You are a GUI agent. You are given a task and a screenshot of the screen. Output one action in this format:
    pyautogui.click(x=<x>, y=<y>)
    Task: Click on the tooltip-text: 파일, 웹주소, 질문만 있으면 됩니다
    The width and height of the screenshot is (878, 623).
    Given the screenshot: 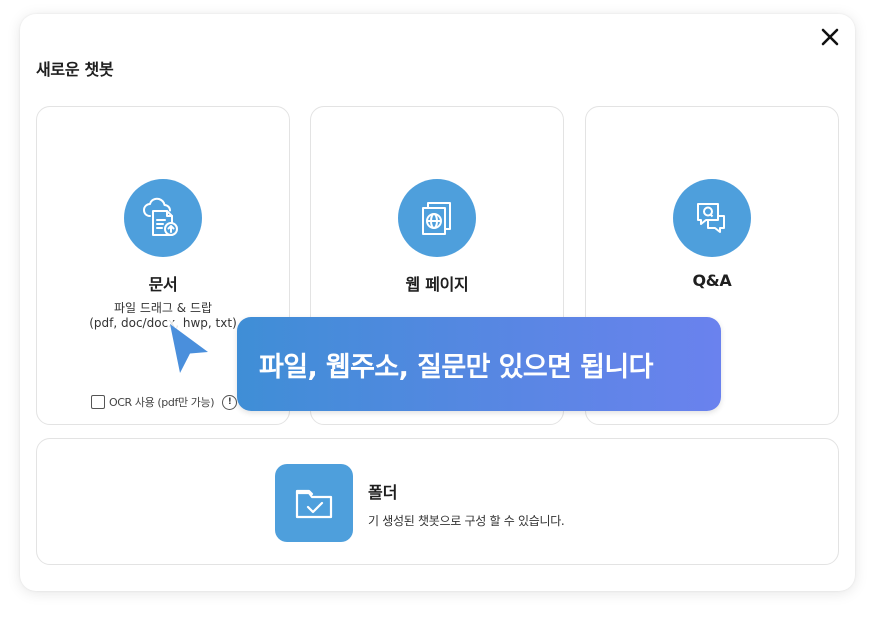 What is the action you would take?
    pyautogui.click(x=456, y=367)
    